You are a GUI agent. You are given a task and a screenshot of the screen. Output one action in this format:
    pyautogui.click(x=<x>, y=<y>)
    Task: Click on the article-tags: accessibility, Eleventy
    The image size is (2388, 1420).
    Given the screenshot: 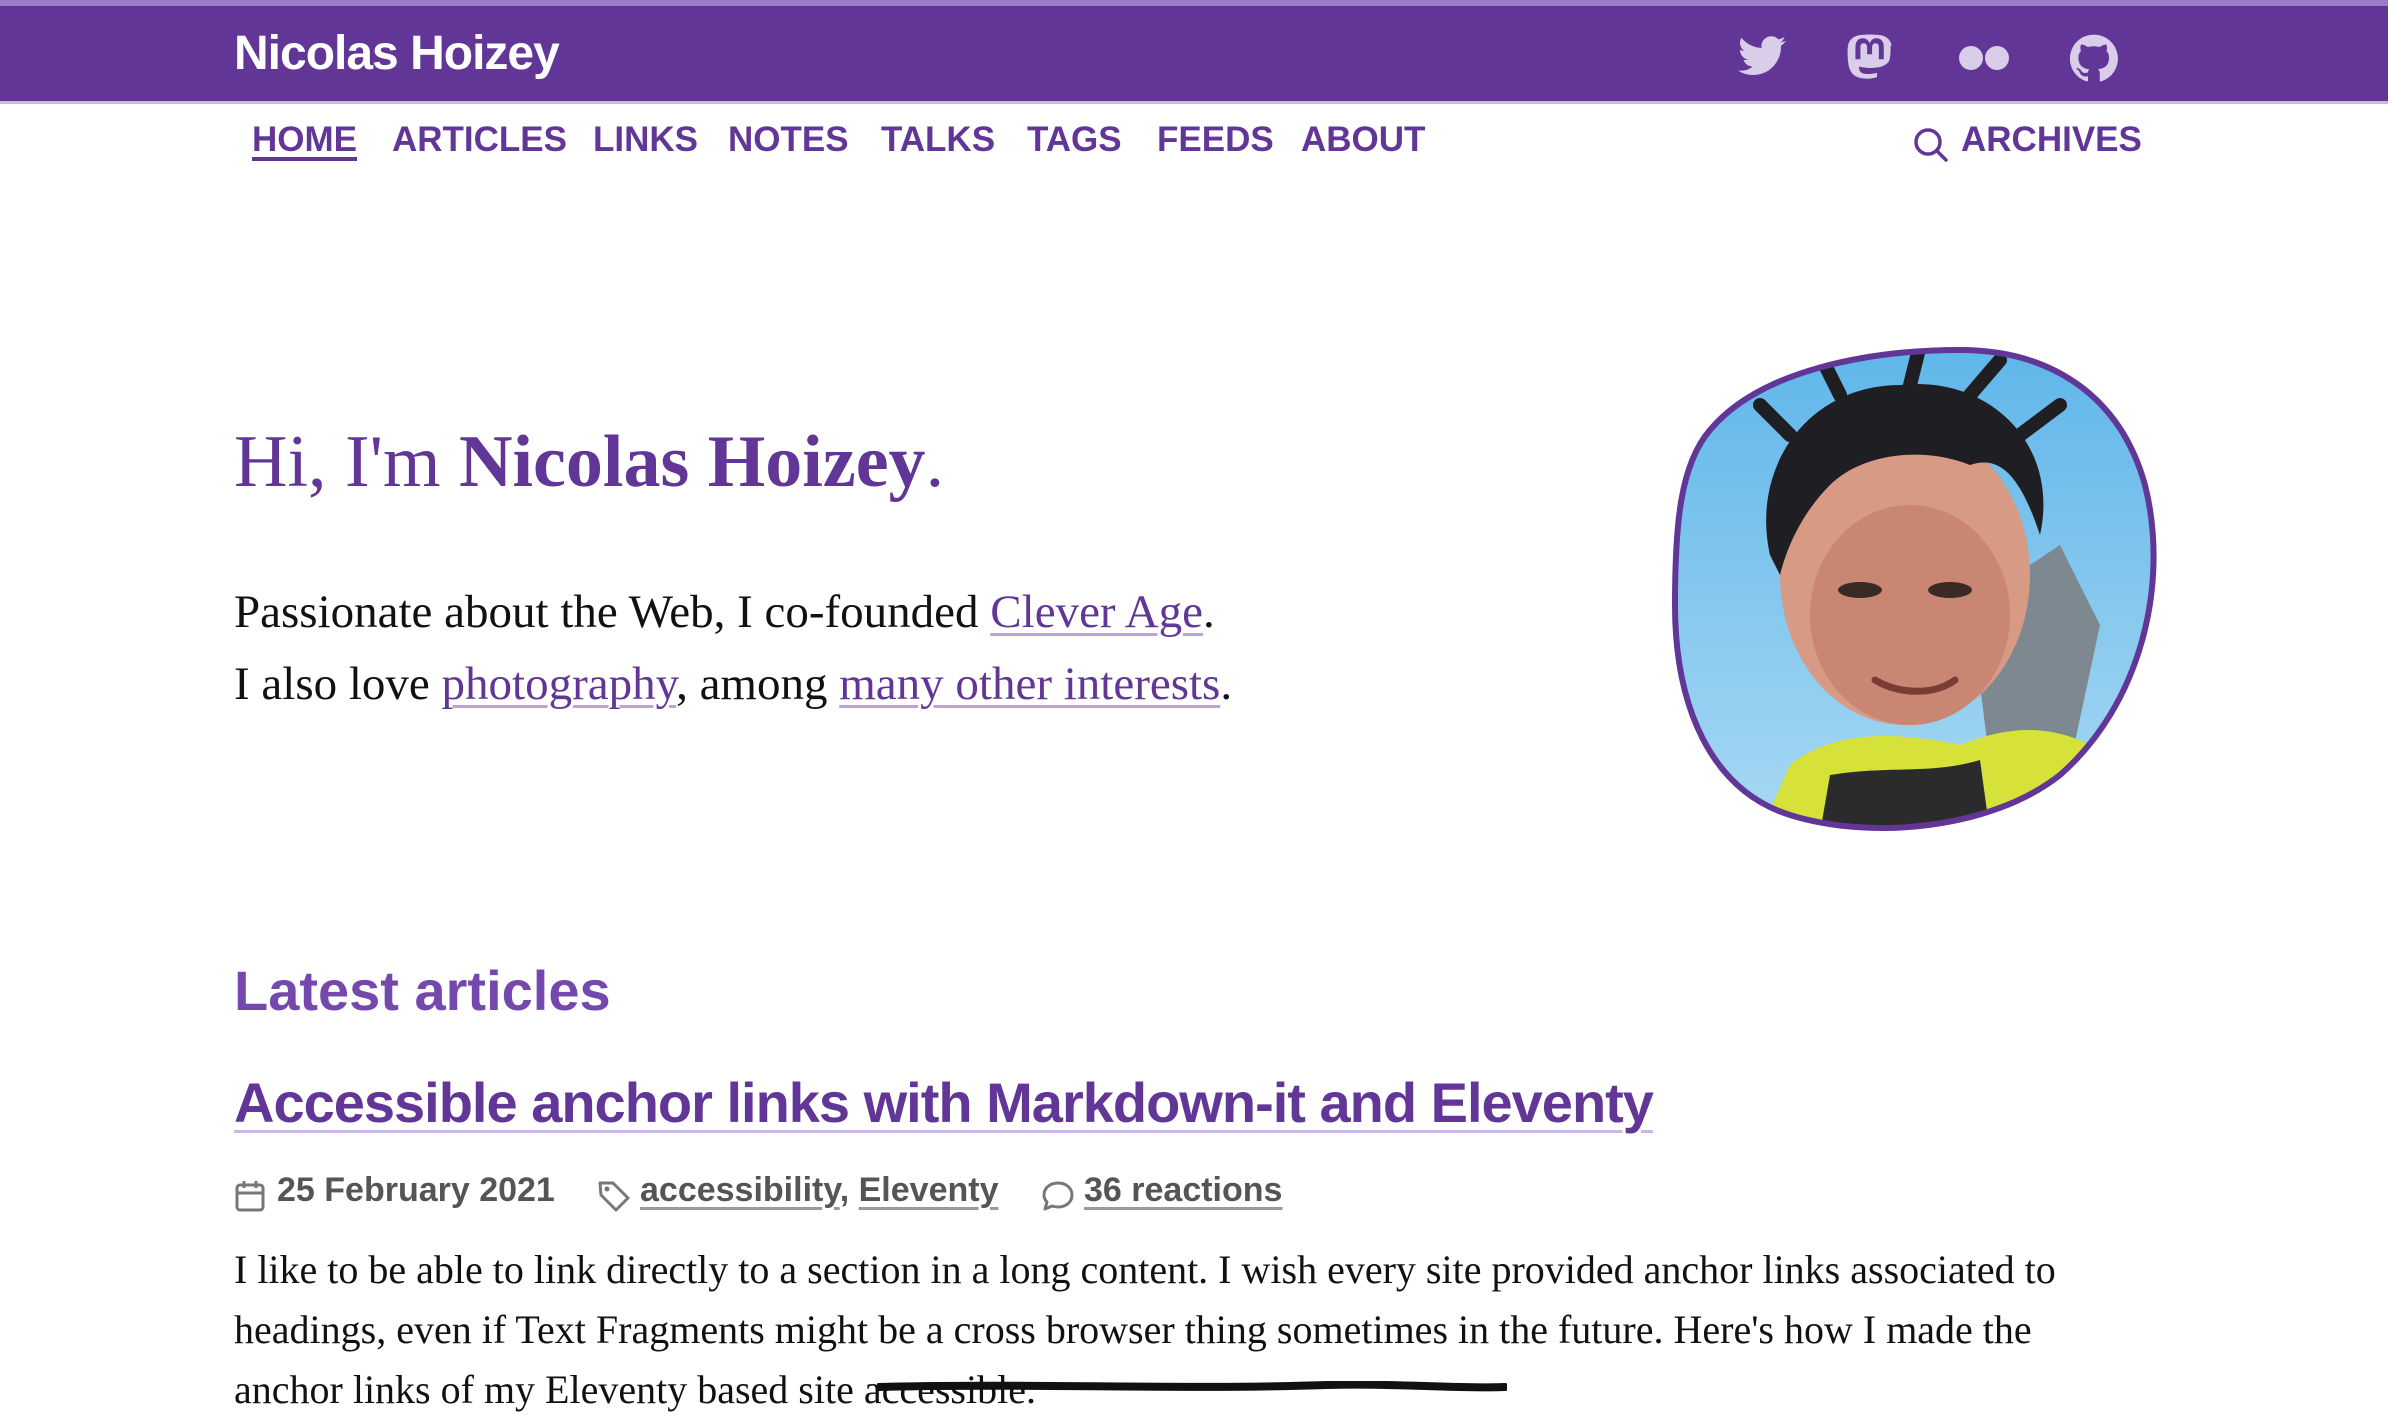 What is the action you would take?
    pyautogui.click(x=798, y=1191)
    